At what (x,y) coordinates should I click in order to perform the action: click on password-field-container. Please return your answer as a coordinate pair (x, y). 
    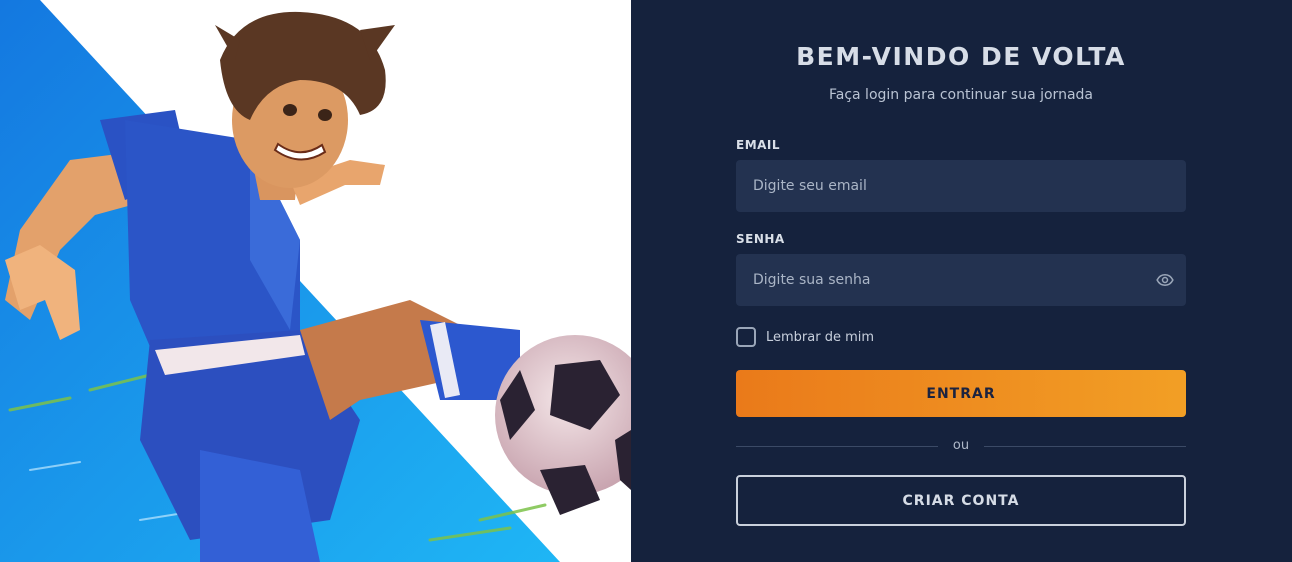
    Looking at the image, I should click on (961, 280).